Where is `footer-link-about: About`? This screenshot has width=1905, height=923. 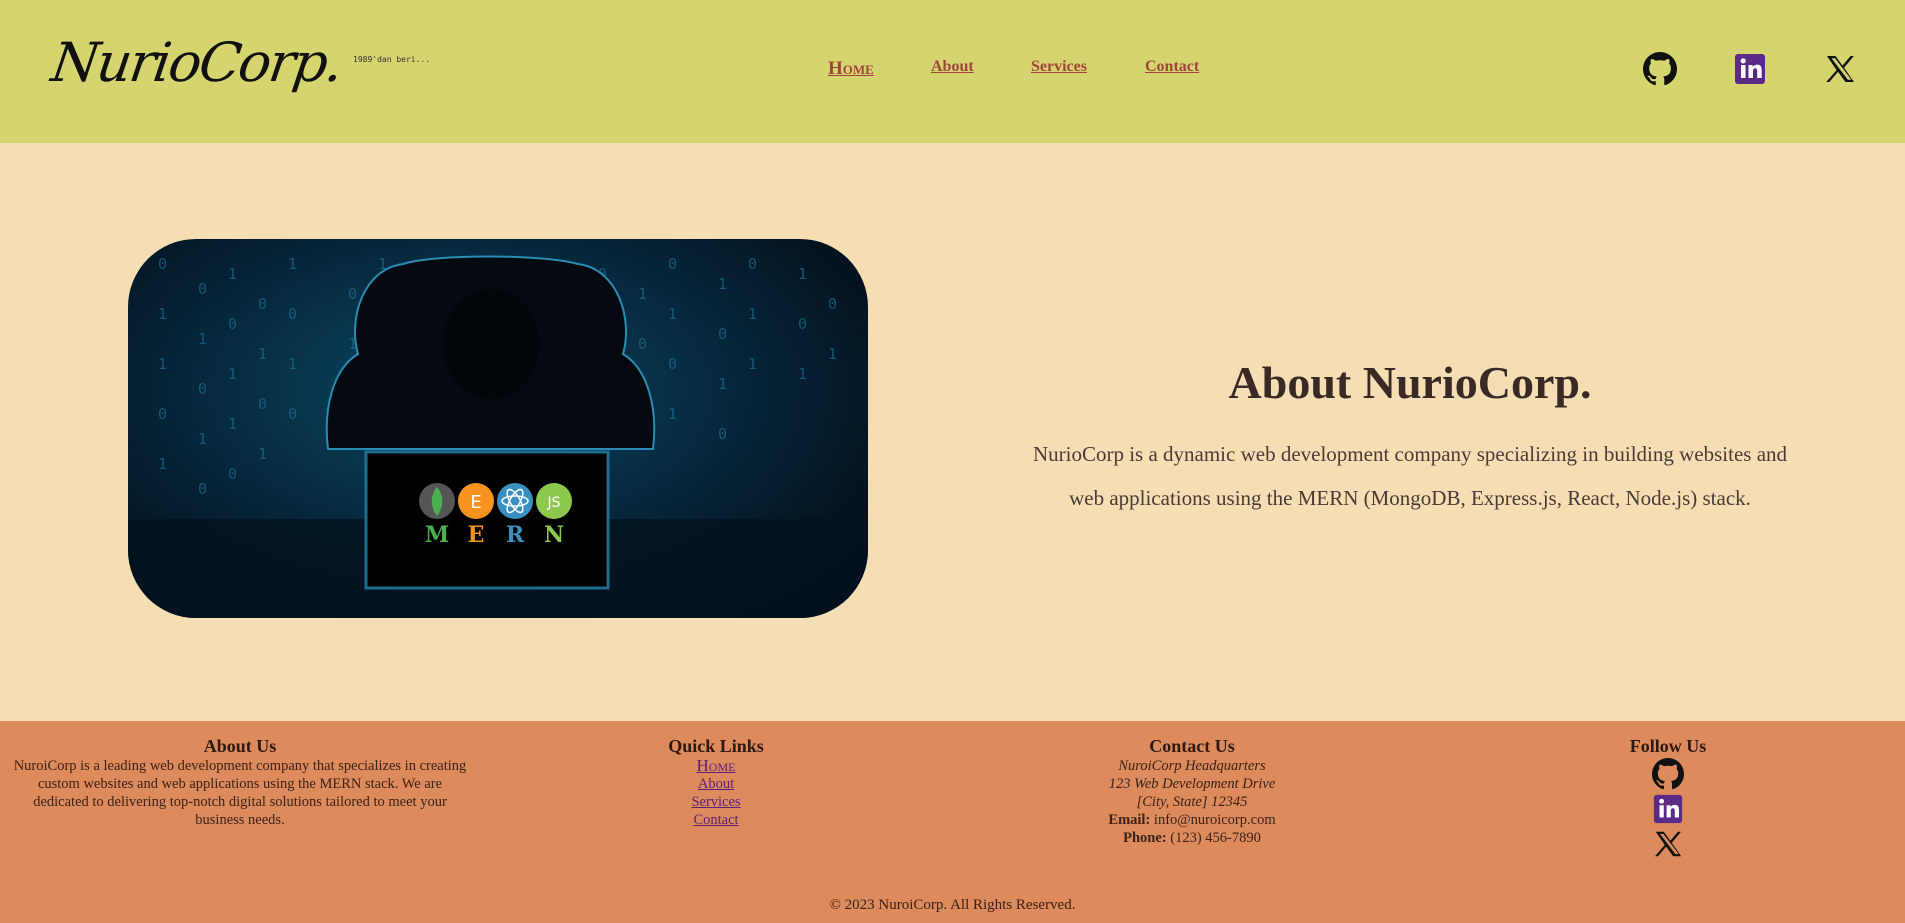
footer-link-about: About is located at coordinates (716, 784).